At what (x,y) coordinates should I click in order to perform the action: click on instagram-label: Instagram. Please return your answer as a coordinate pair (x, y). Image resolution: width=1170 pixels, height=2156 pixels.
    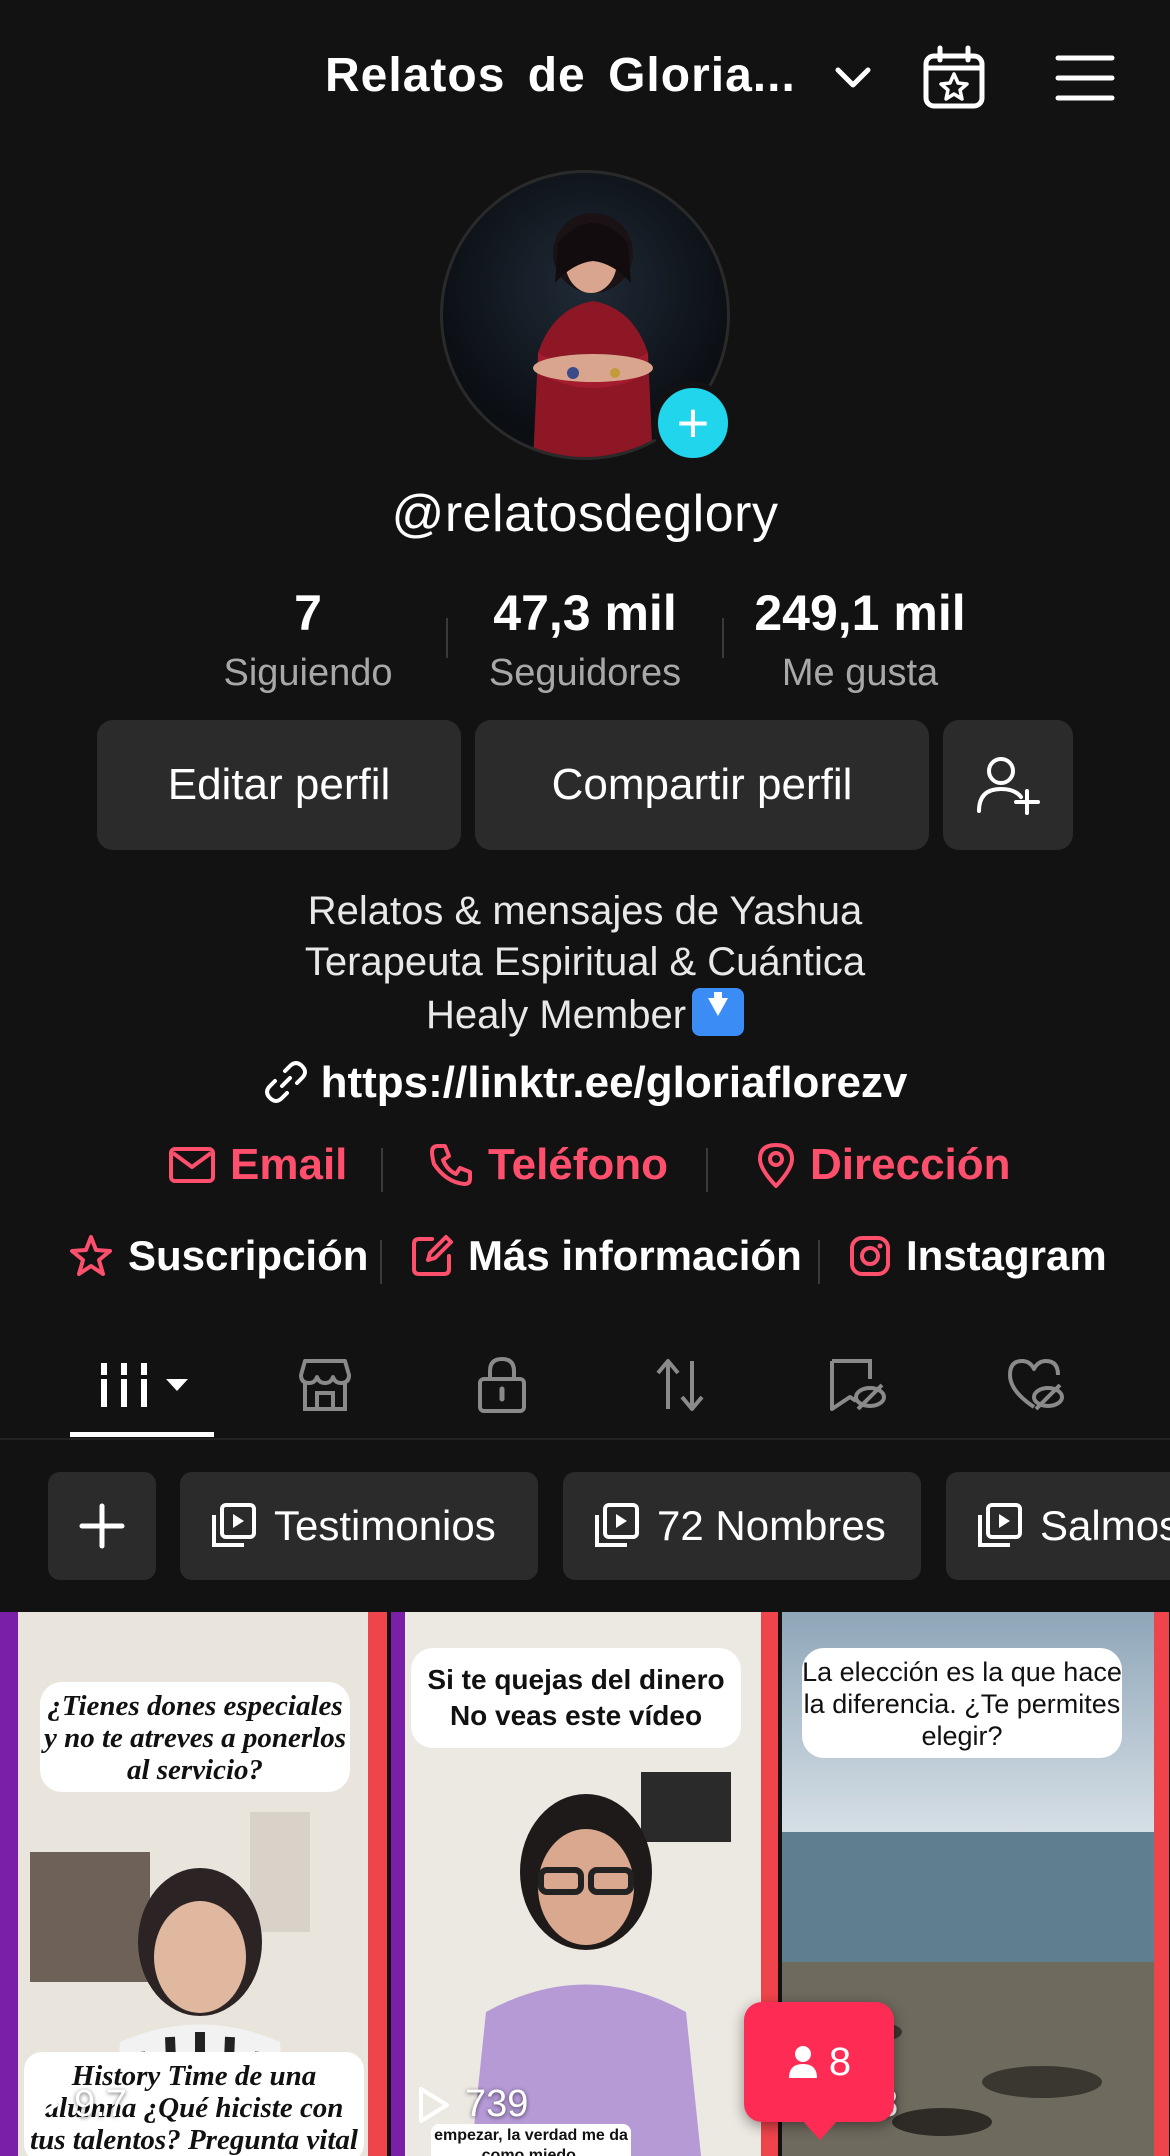
    Looking at the image, I should click on (1006, 1255).